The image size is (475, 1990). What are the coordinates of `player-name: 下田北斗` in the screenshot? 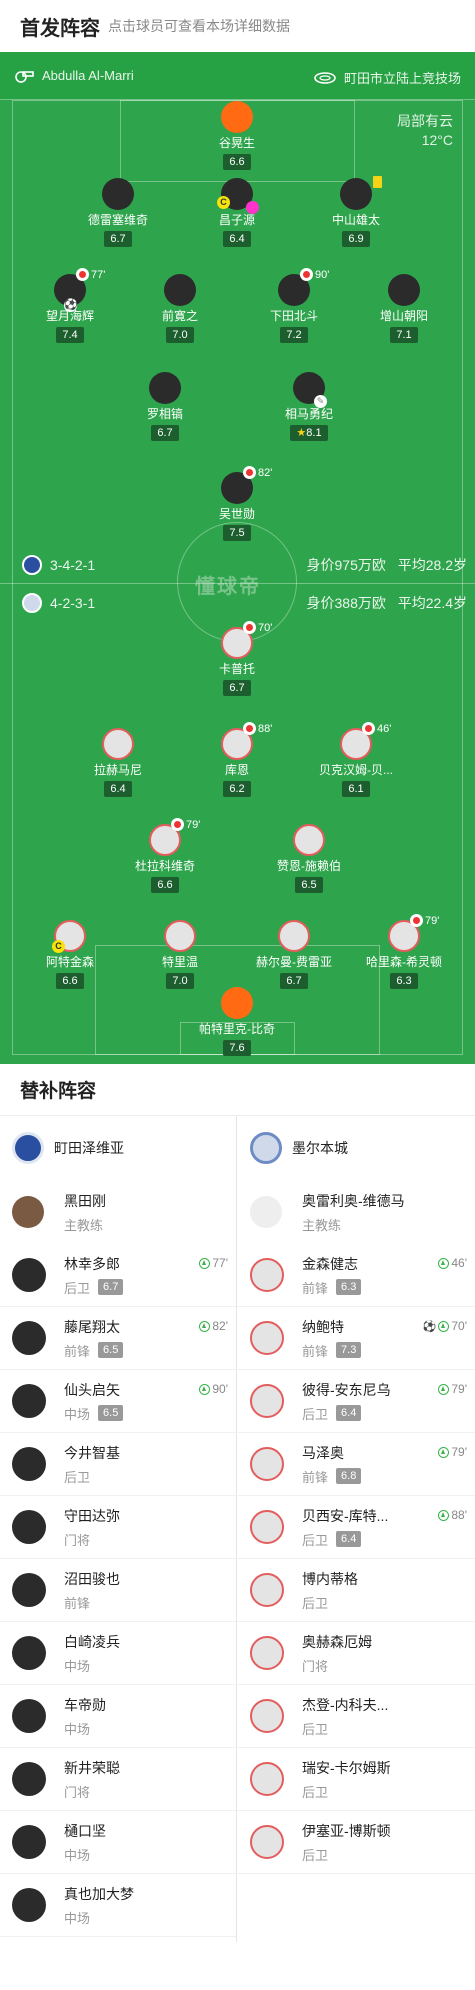 It's located at (293, 316).